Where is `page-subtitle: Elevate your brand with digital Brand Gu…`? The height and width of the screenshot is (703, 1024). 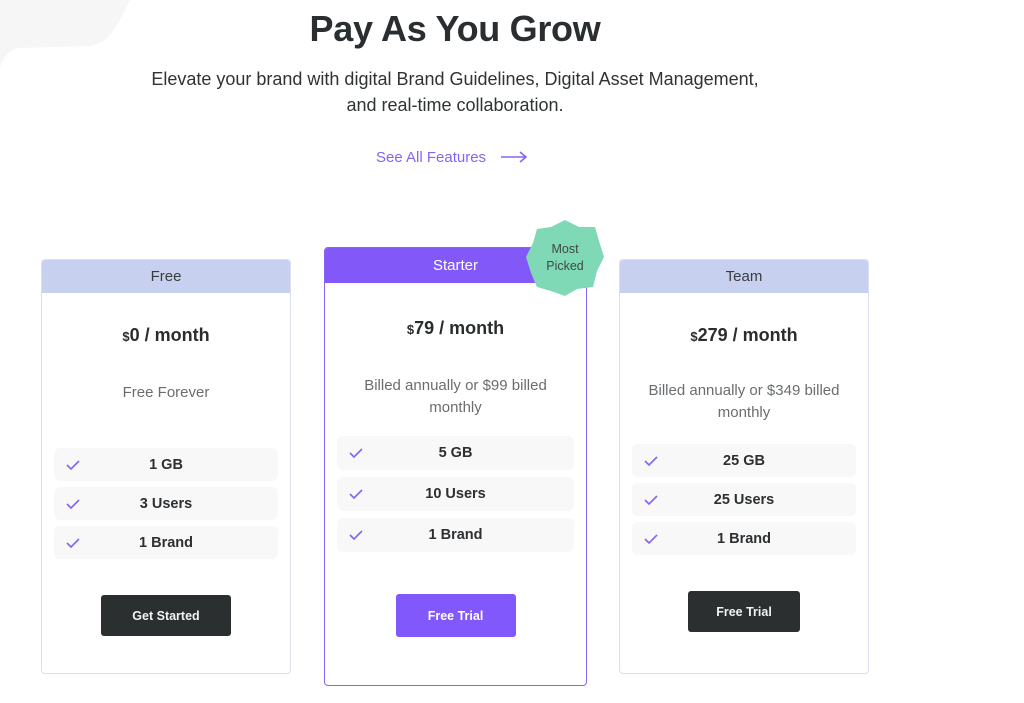
page-subtitle: Elevate your brand with digital Brand Gu… is located at coordinates (455, 92).